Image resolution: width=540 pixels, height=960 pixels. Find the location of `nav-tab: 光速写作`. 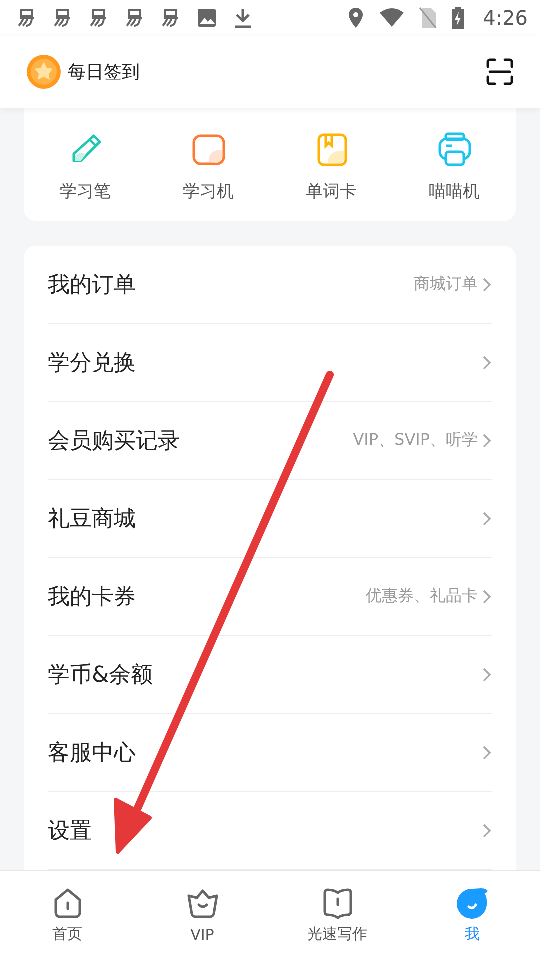

nav-tab: 光速写作 is located at coordinates (337, 915).